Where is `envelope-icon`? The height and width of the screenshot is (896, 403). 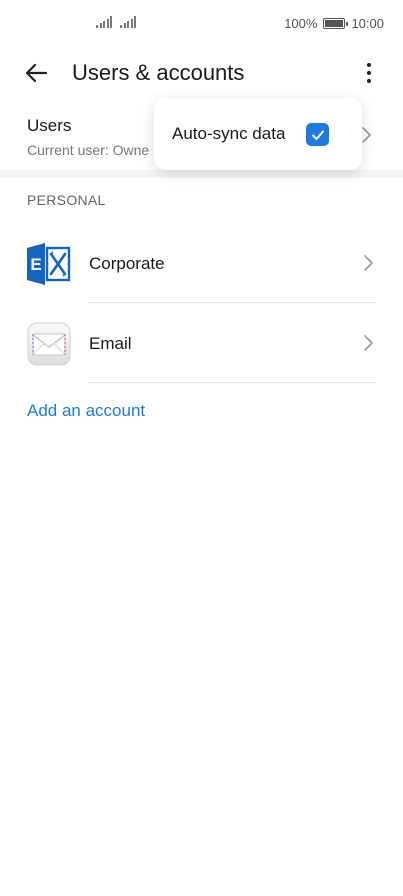 envelope-icon is located at coordinates (49, 344).